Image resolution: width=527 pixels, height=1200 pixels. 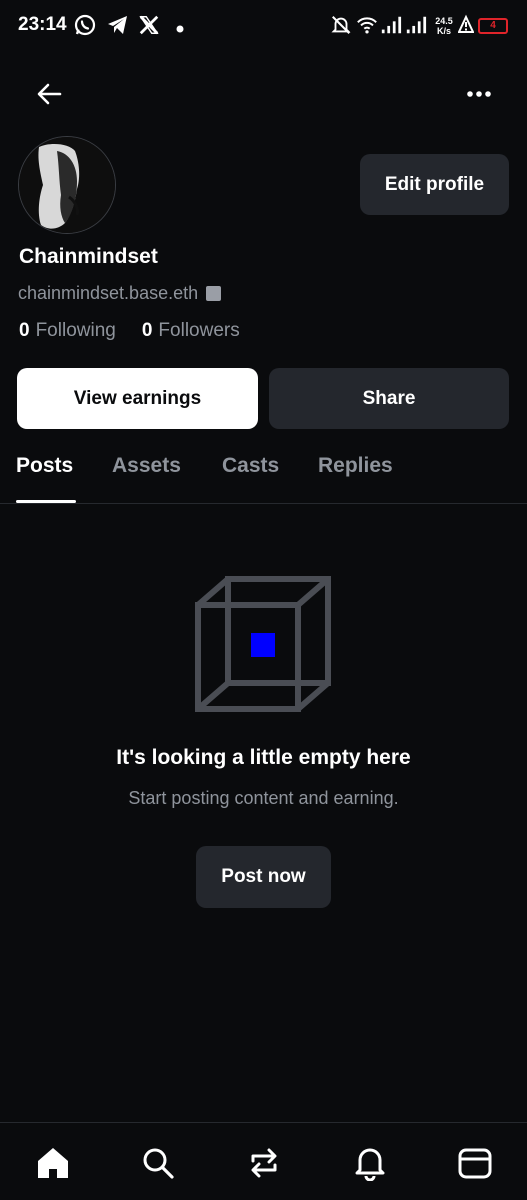 What do you see at coordinates (158, 1163) in the screenshot?
I see `search-icon` at bounding box center [158, 1163].